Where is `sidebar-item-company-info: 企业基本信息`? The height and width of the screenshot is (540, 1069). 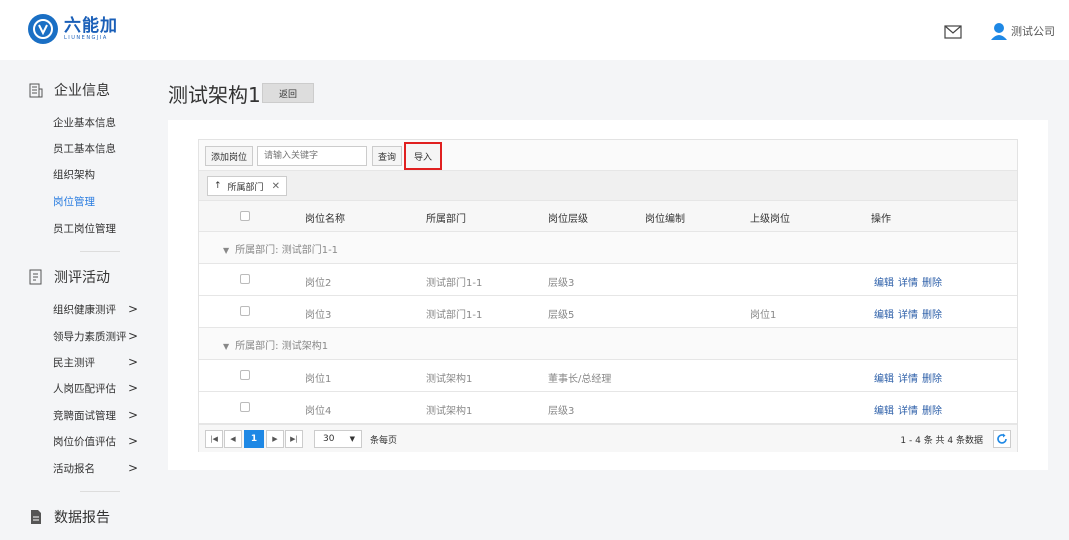
sidebar-item-company-info: 企业基本信息 is located at coordinates (95, 122).